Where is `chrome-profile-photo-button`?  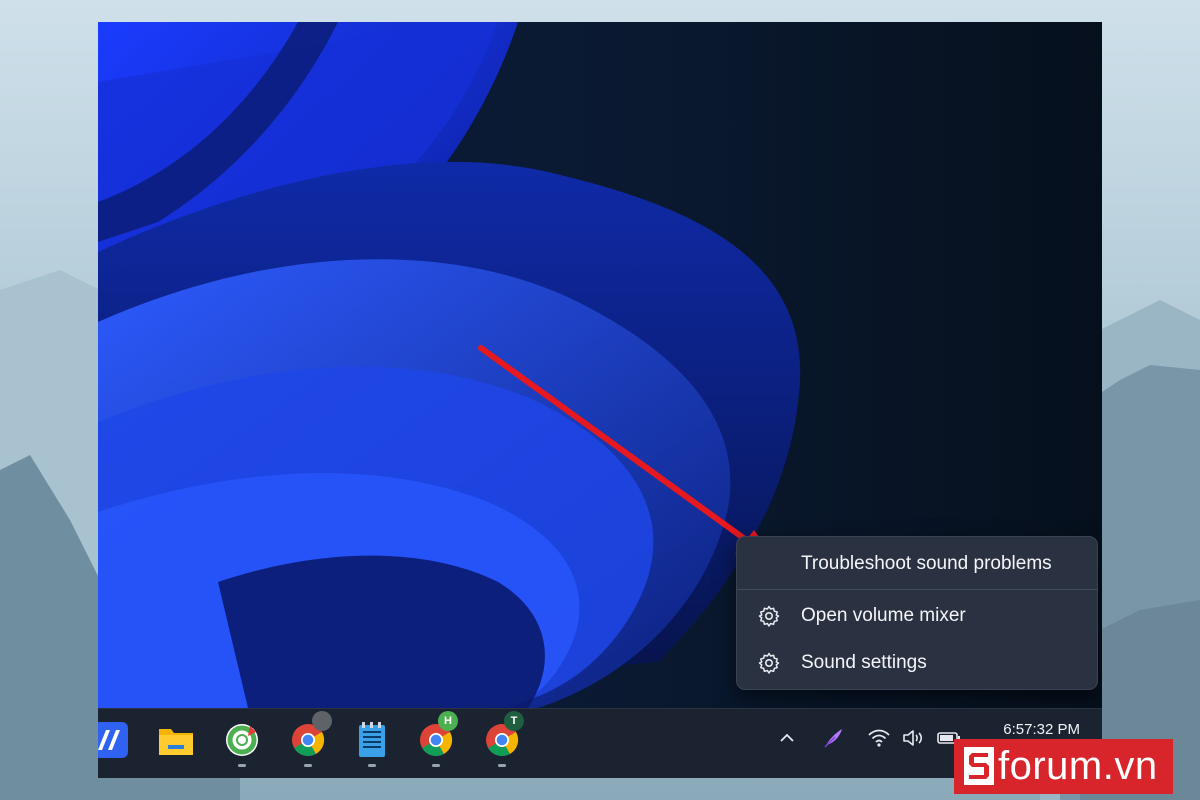 chrome-profile-photo-button is located at coordinates (310, 739).